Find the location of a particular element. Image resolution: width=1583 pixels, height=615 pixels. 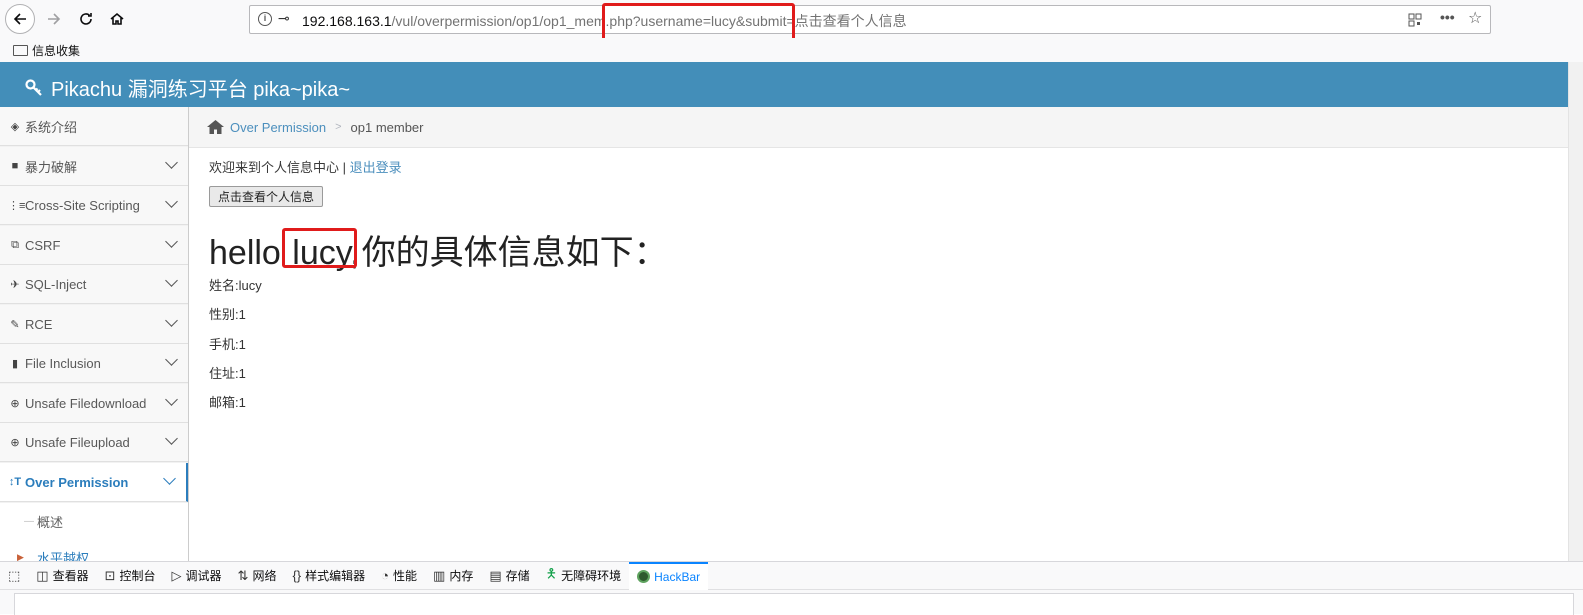

hello-suffix: 你的具体信息如下： is located at coordinates (514, 253).